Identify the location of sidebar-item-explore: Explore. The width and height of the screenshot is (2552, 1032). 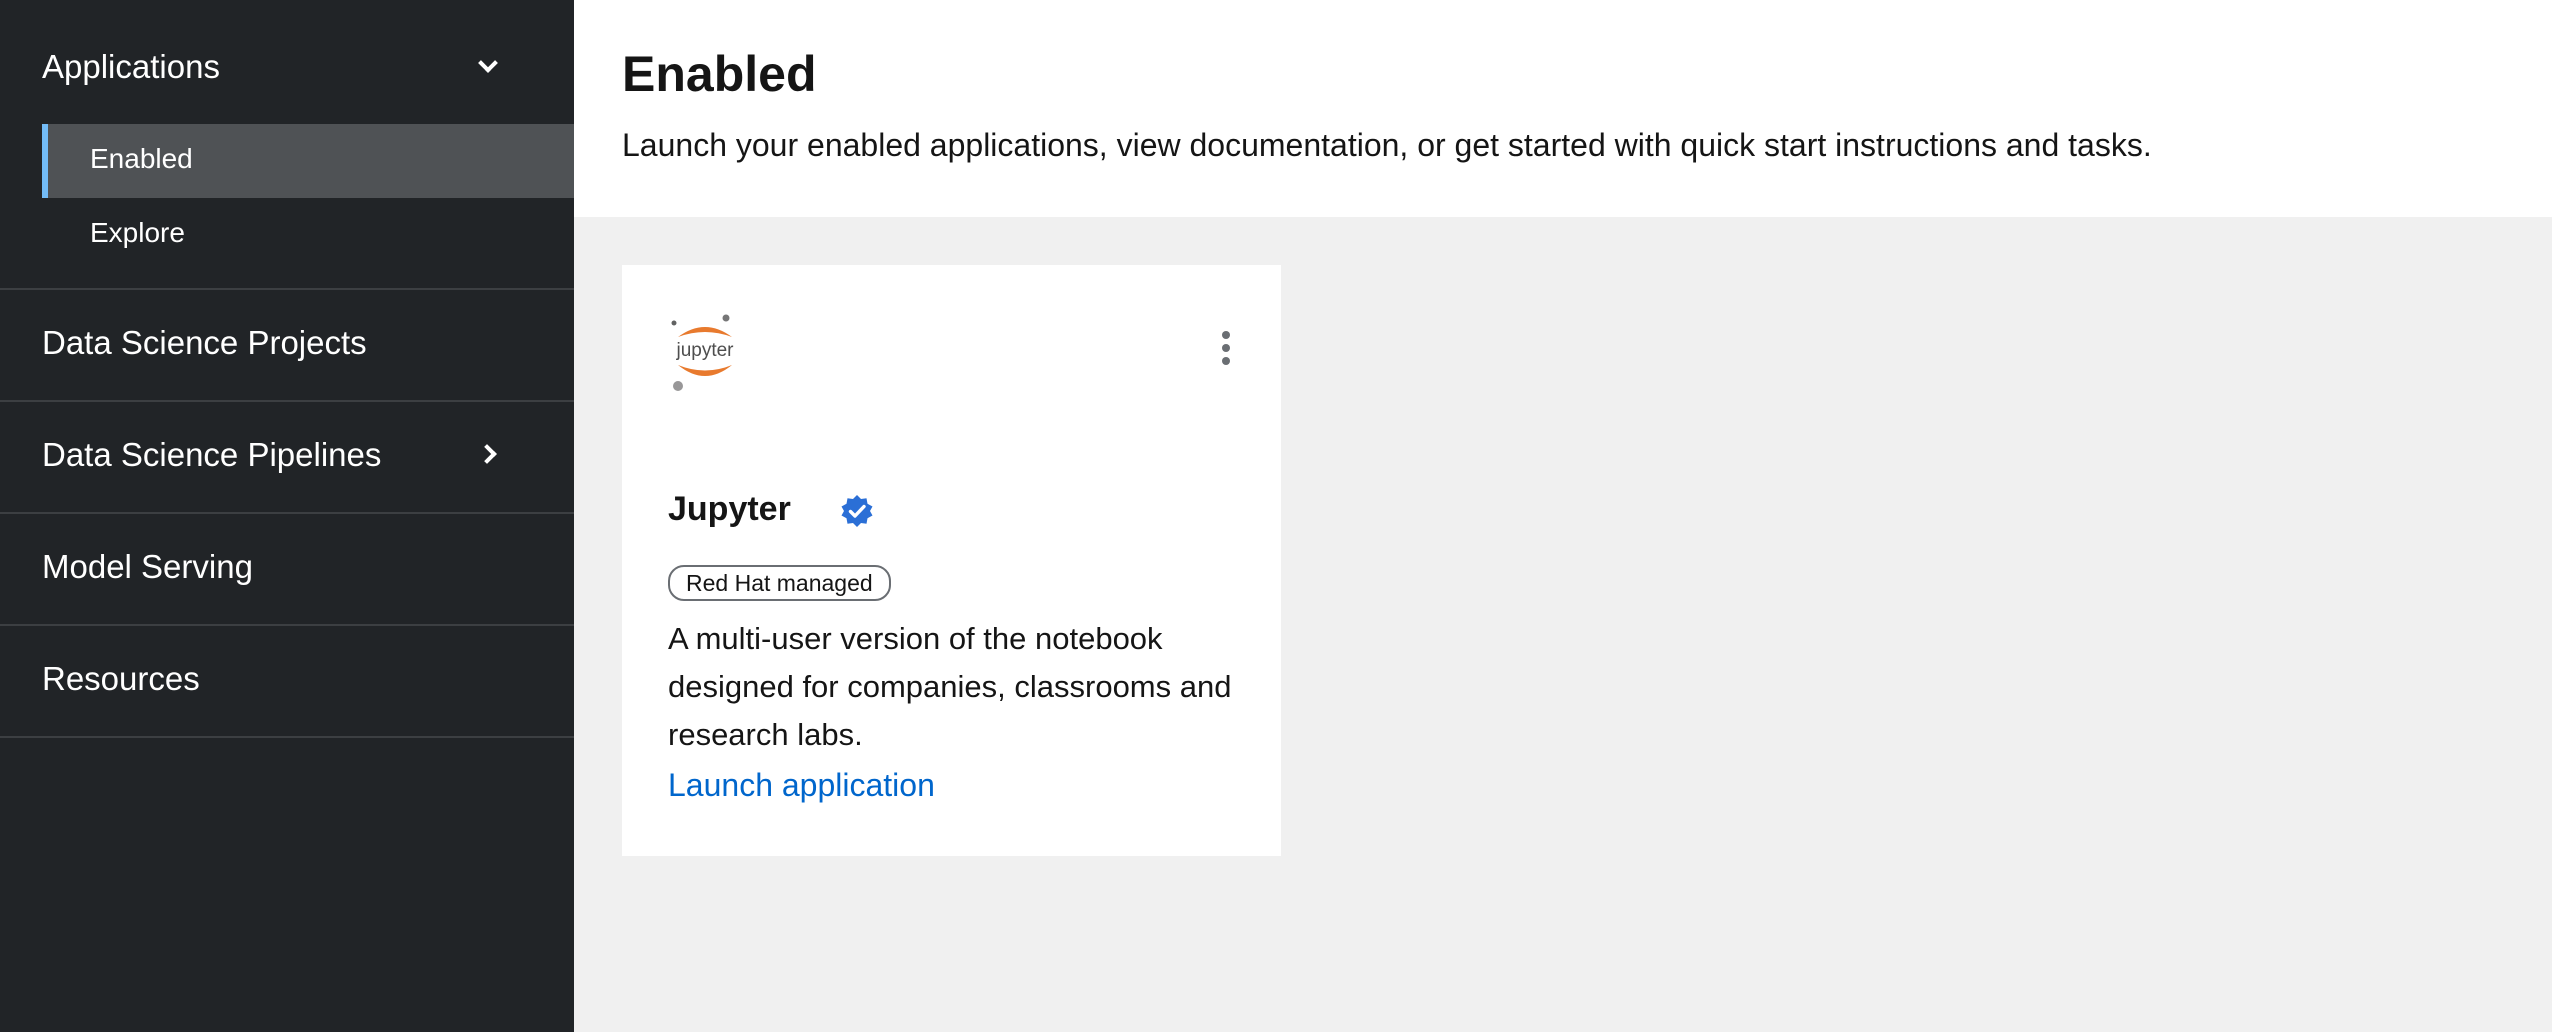
(308, 235).